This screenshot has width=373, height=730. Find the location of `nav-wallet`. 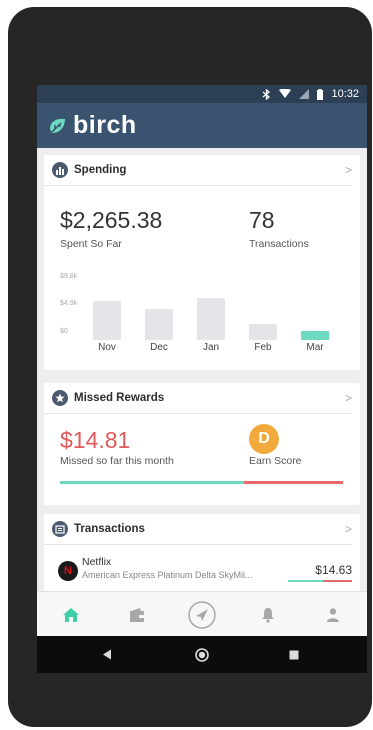

nav-wallet is located at coordinates (137, 614).